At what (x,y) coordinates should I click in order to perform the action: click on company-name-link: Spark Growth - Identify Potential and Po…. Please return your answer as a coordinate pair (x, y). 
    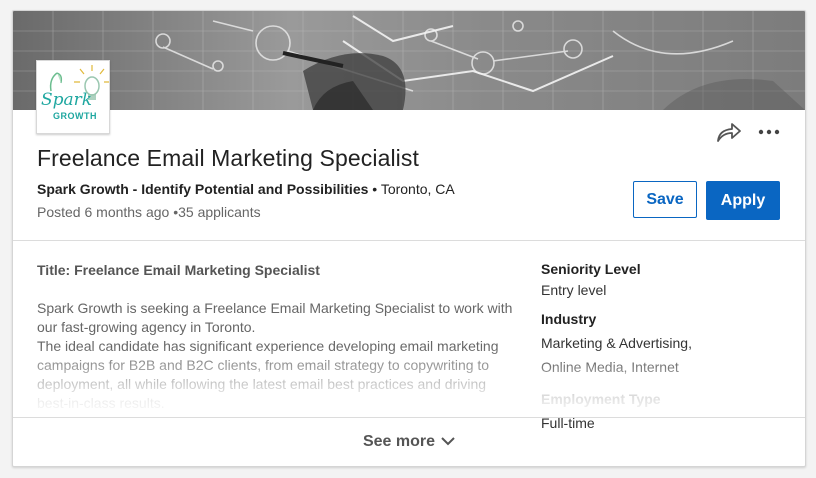
    Looking at the image, I should click on (202, 189).